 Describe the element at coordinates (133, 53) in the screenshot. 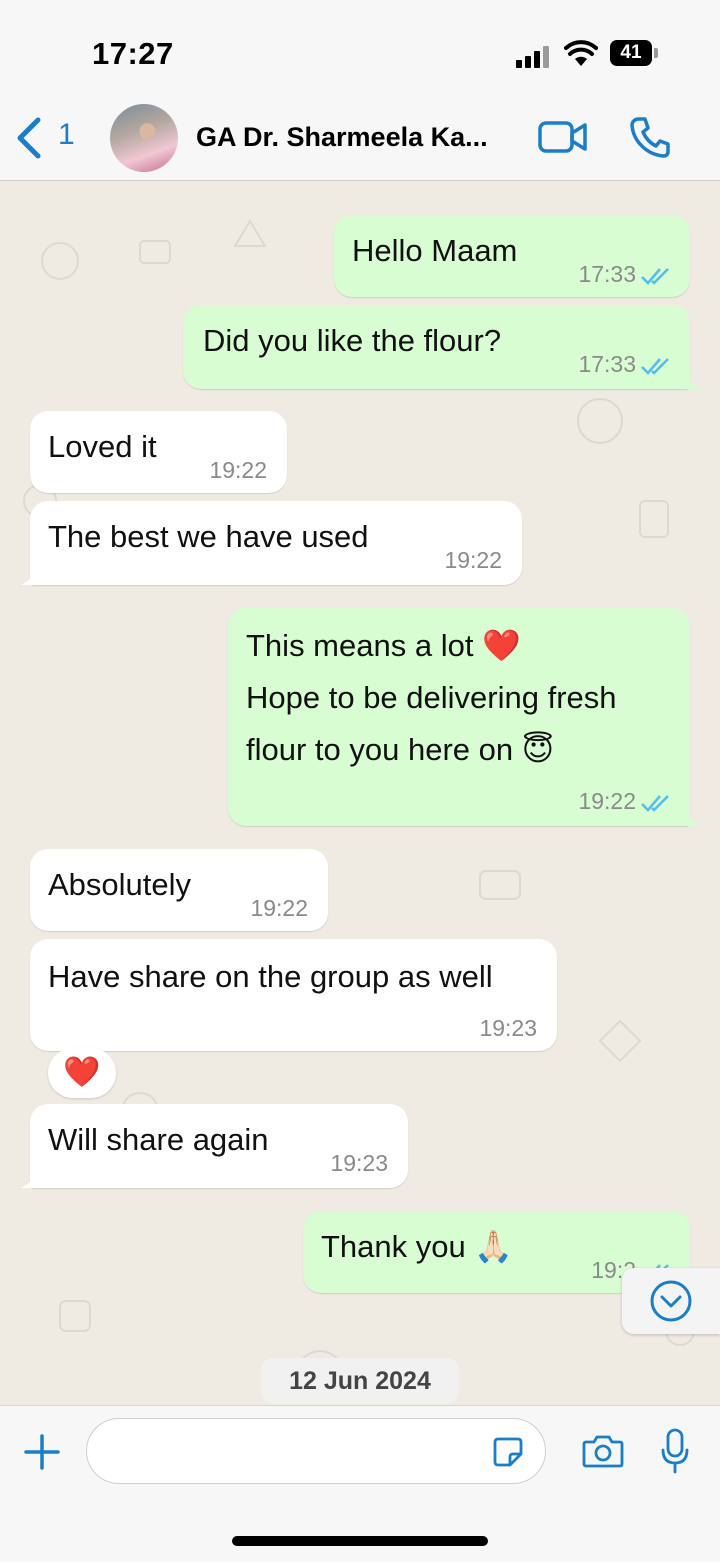

I see `status-time: 17:27` at that location.